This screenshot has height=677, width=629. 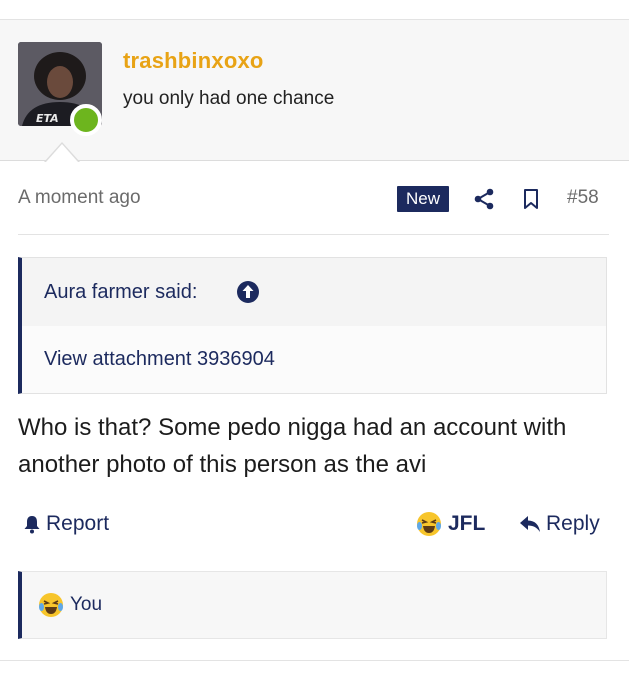 I want to click on reactions-summary-label: You, so click(x=86, y=605).